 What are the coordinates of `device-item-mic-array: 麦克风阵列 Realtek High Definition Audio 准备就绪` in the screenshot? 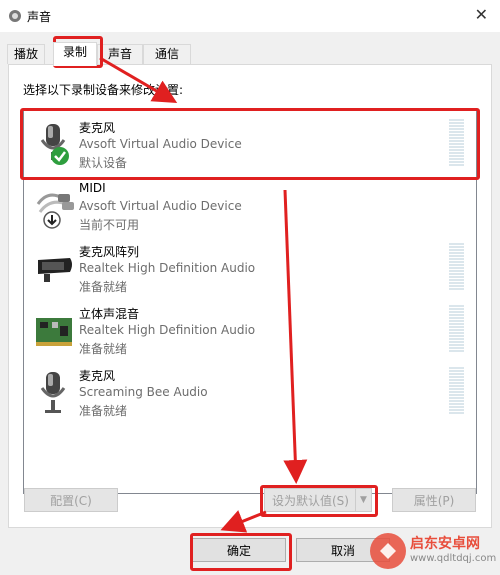 It's located at (250, 268).